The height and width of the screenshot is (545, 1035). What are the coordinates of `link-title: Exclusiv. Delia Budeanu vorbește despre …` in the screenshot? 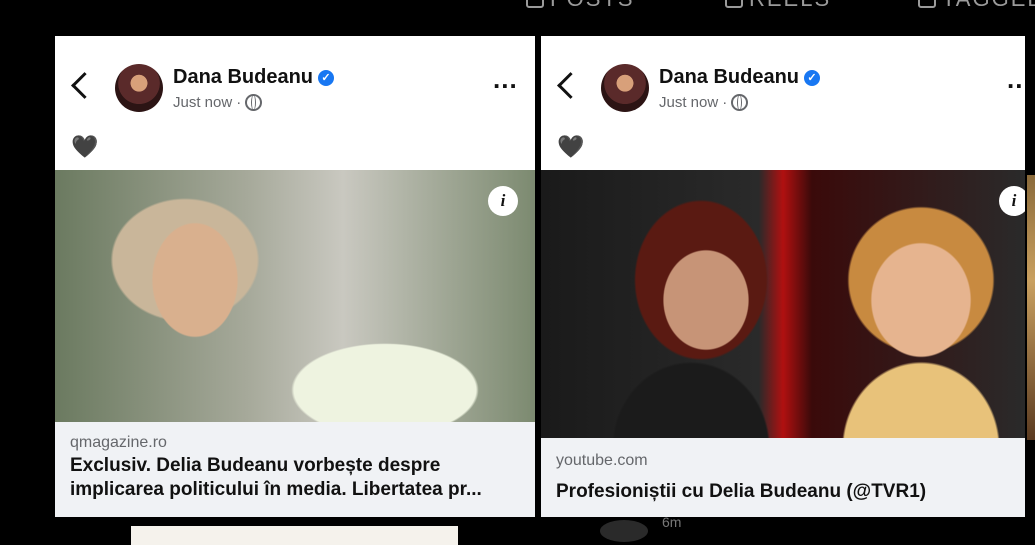 It's located at (276, 477).